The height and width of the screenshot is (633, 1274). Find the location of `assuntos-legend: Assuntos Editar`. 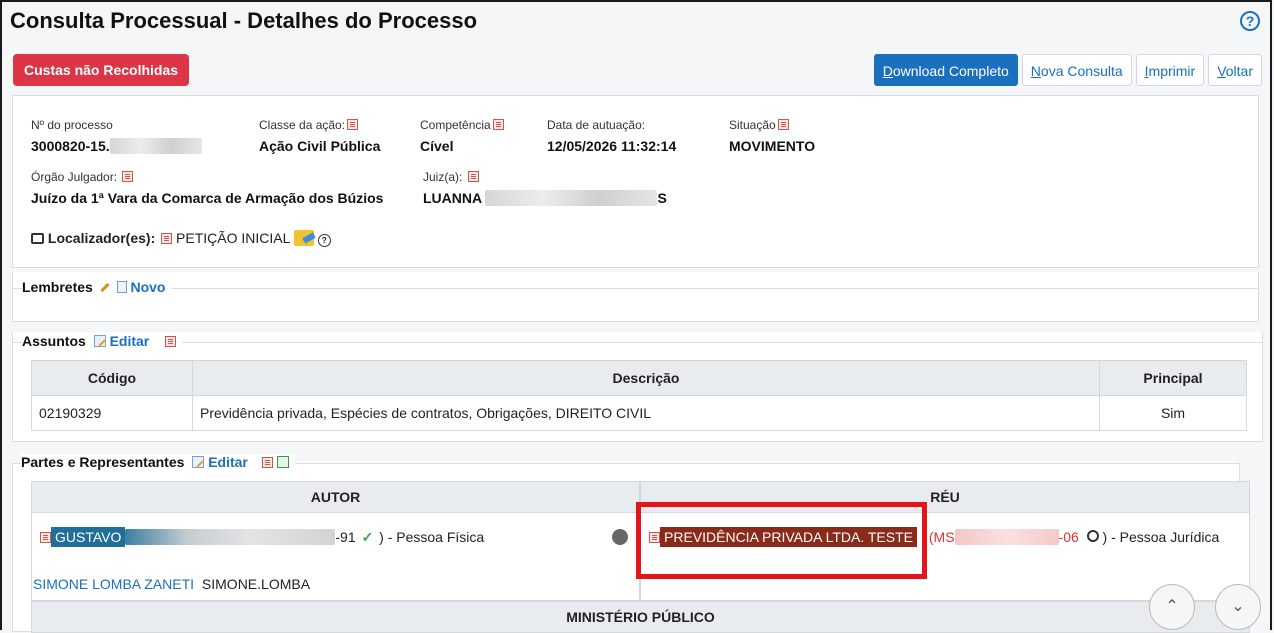

assuntos-legend: Assuntos Editar is located at coordinates (102, 341).